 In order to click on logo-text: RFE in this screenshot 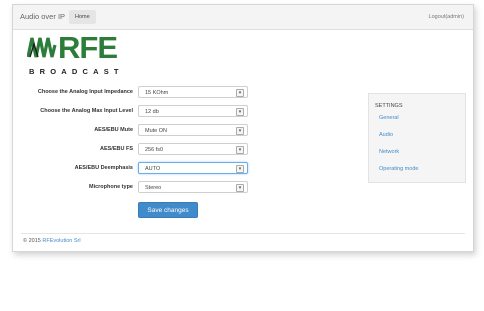, I will do `click(88, 47)`.